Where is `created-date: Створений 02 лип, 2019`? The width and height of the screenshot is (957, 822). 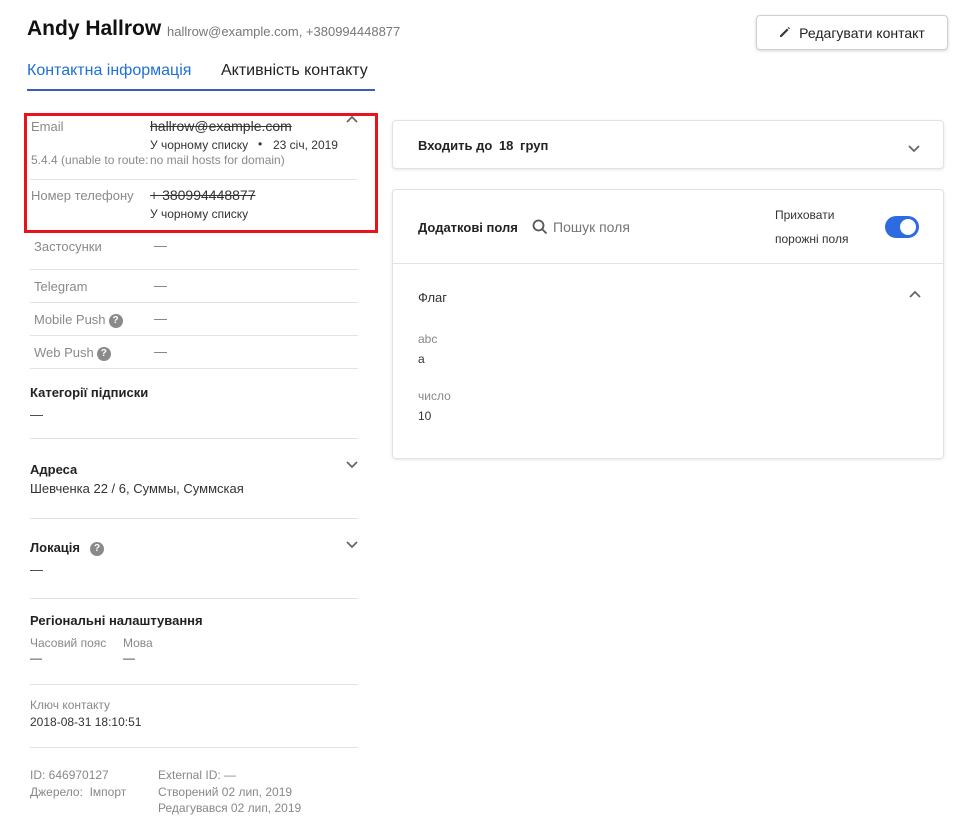 created-date: Створений 02 лип, 2019 is located at coordinates (225, 792).